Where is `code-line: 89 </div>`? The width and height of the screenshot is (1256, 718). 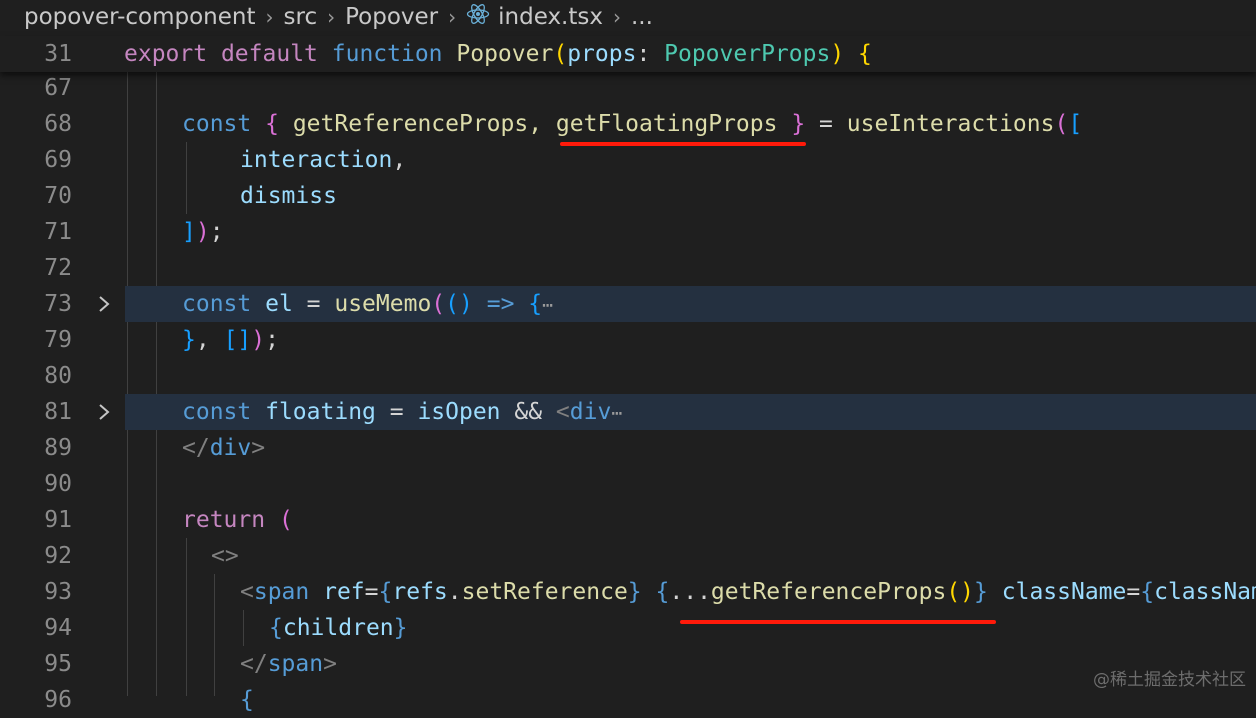 code-line: 89 </div> is located at coordinates (628, 448).